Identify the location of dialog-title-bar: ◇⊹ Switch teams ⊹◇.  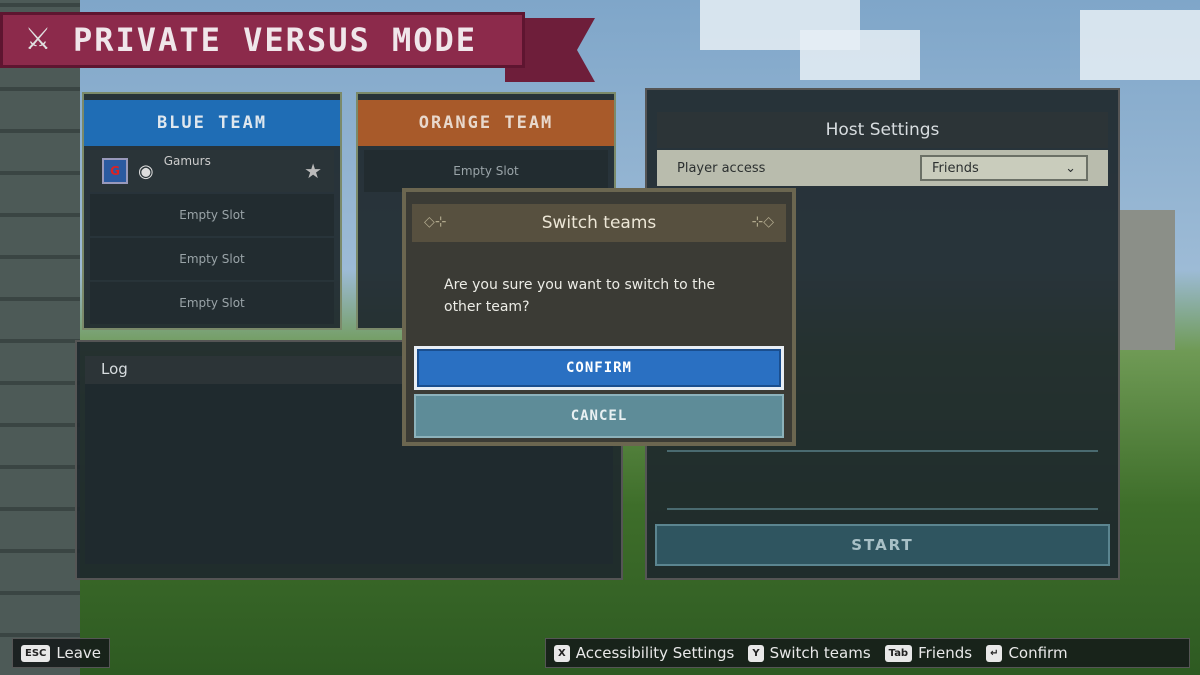
(599, 223).